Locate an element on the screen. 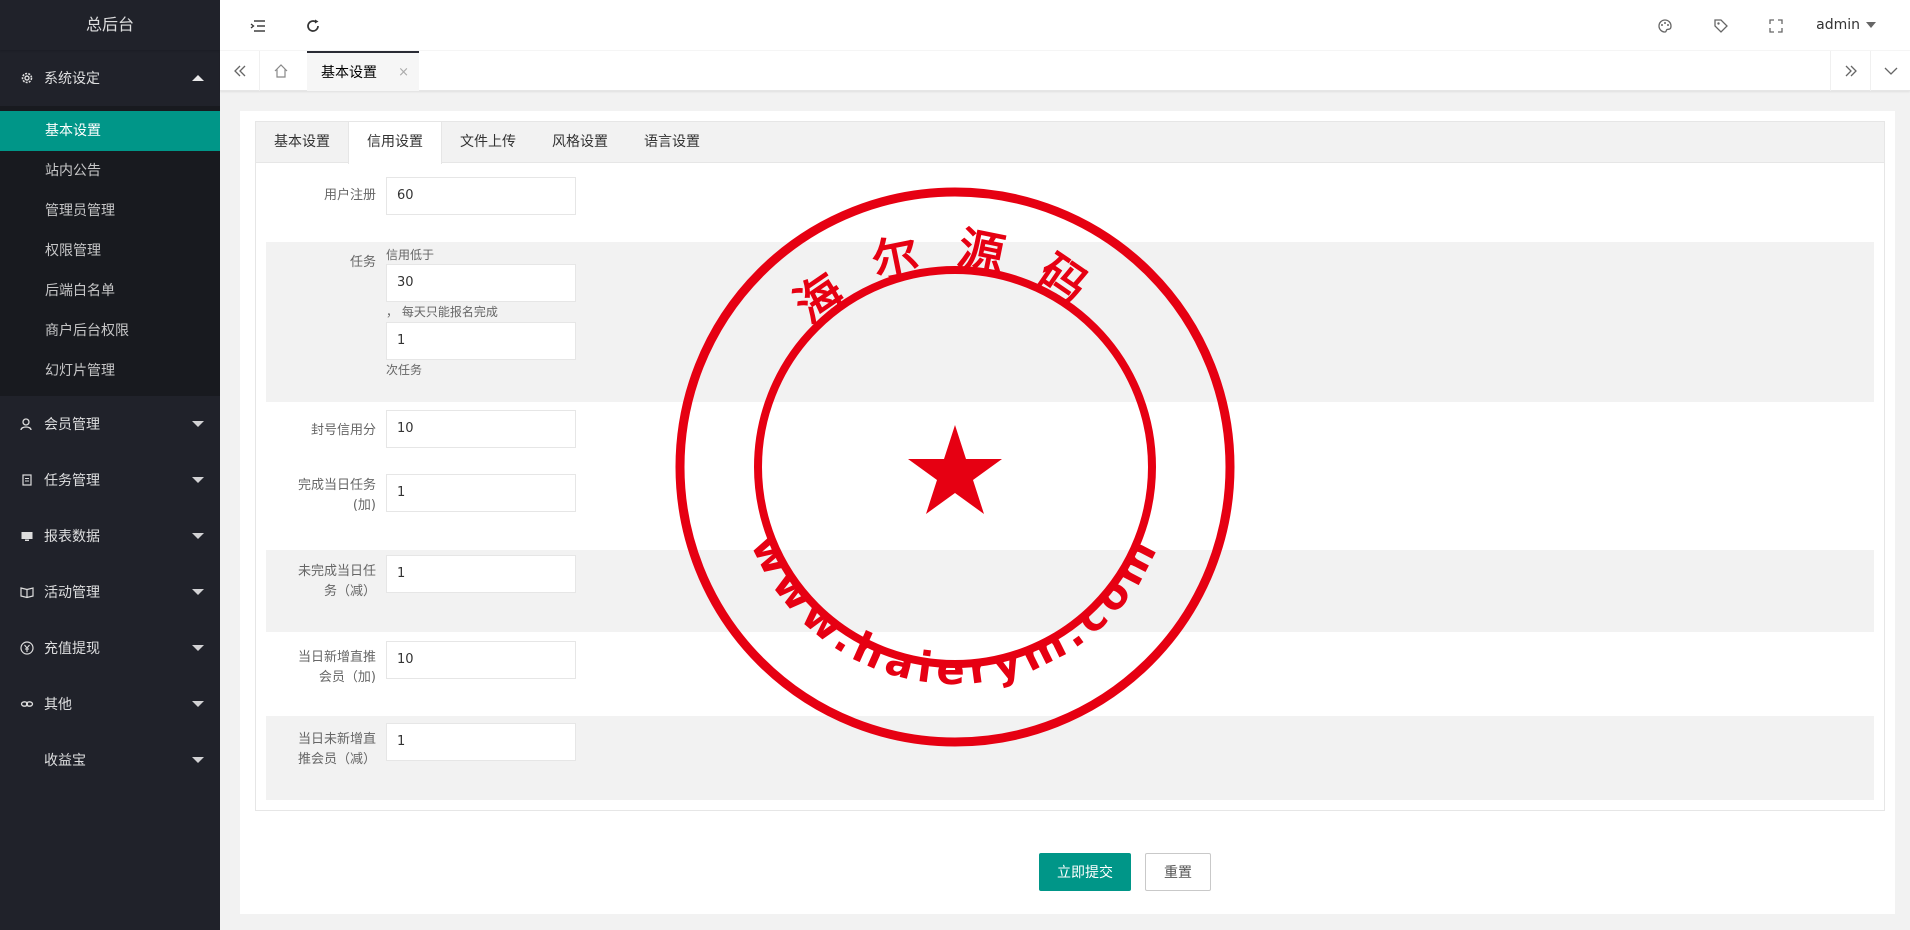  page-tabs-bar: 基本设置 × is located at coordinates (1065, 71).